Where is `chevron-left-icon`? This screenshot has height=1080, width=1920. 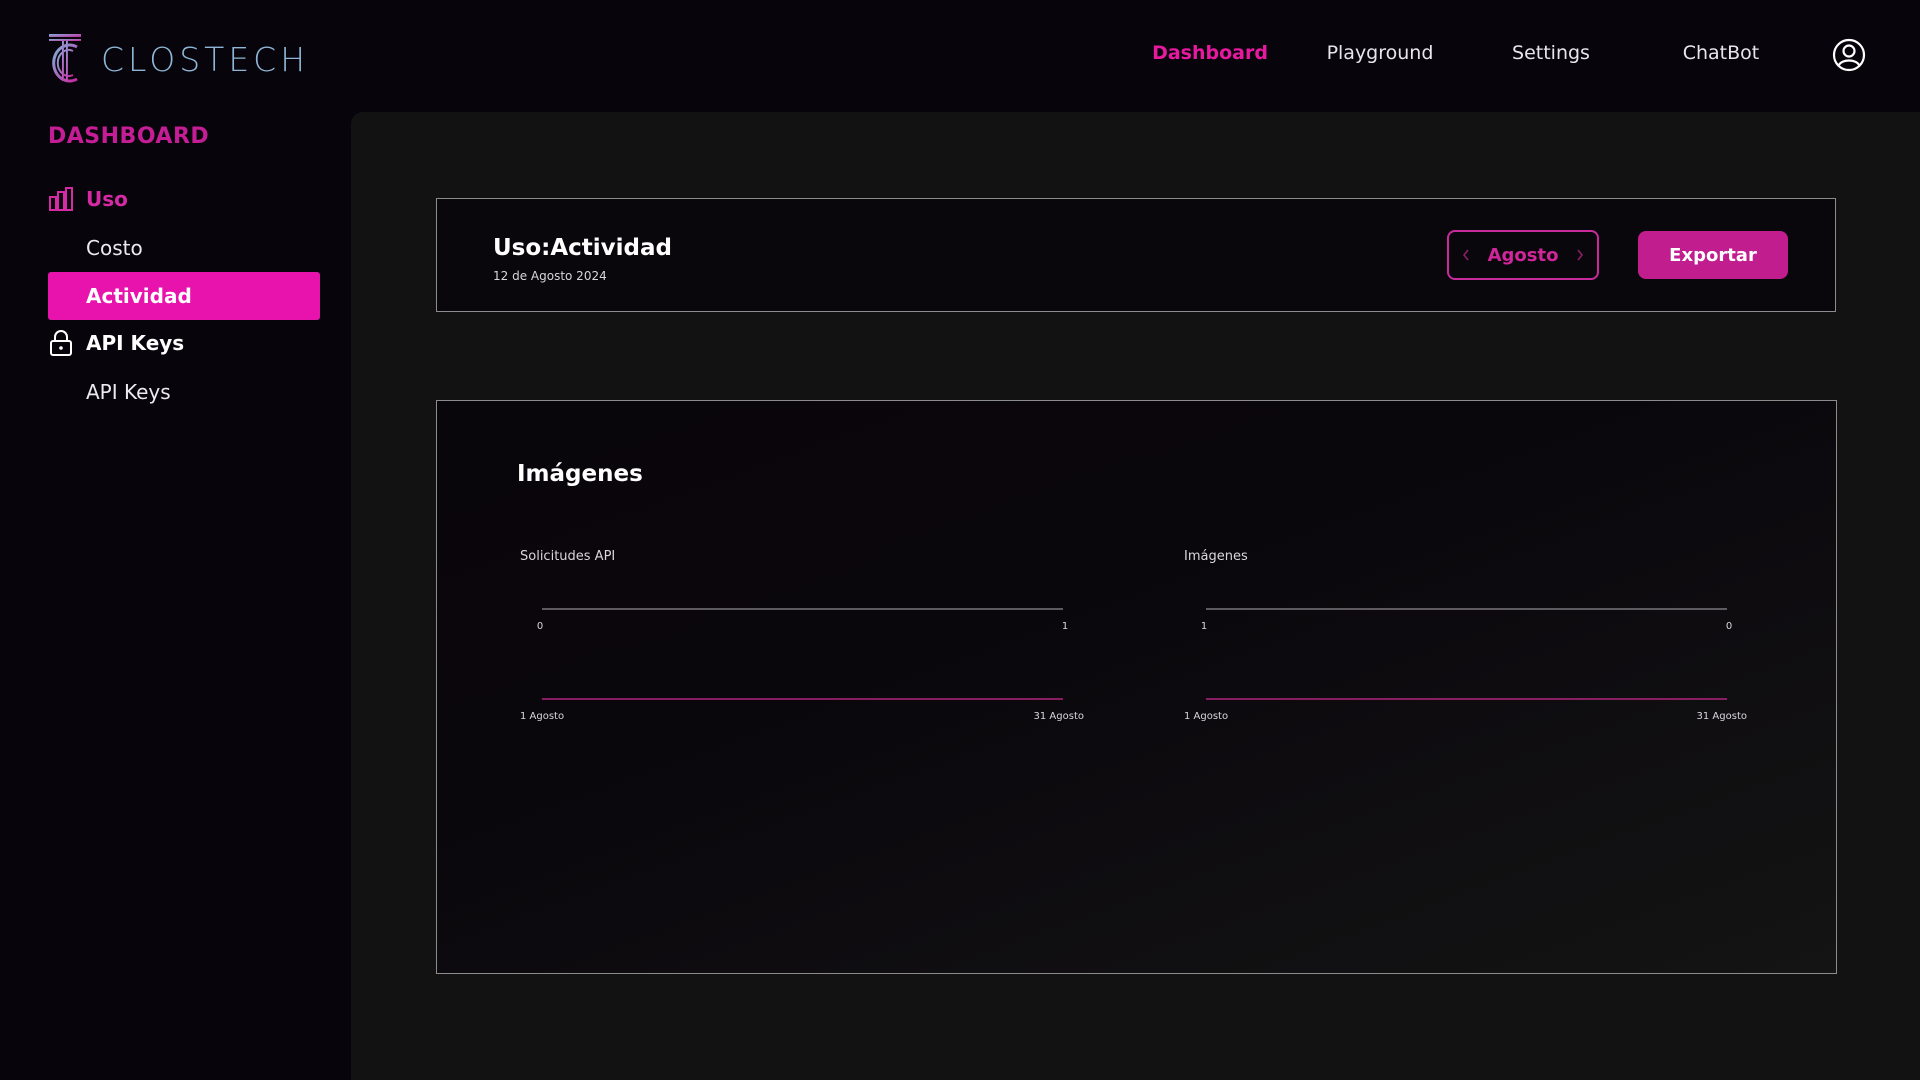 chevron-left-icon is located at coordinates (1466, 255).